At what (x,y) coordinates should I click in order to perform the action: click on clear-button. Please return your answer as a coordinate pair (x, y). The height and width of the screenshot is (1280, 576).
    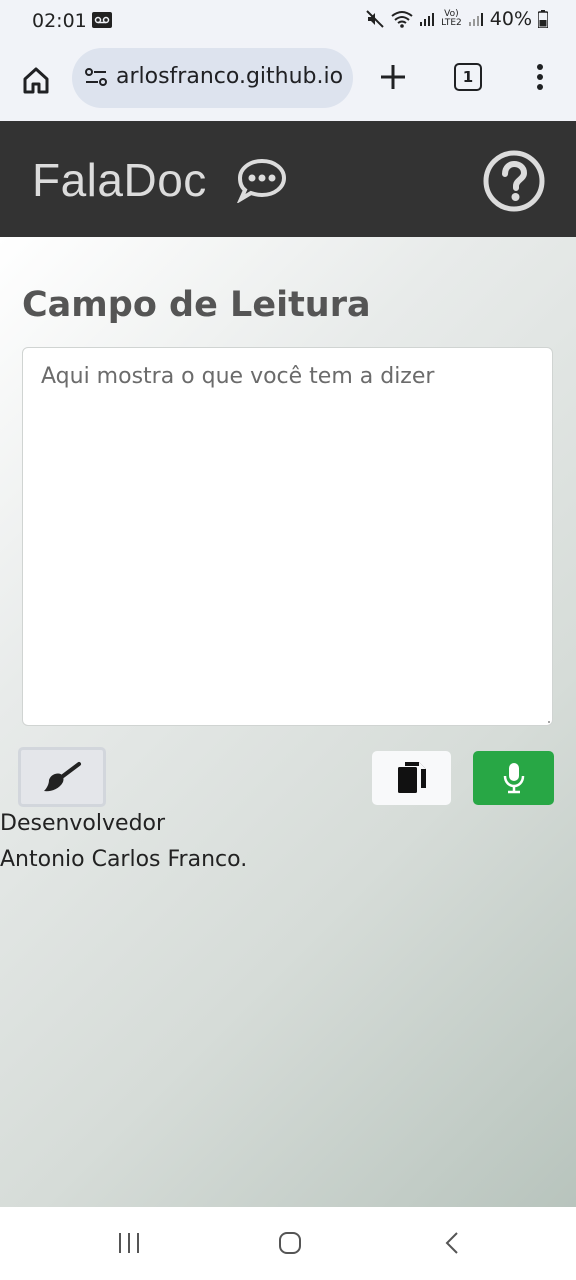
    Looking at the image, I should click on (62, 777).